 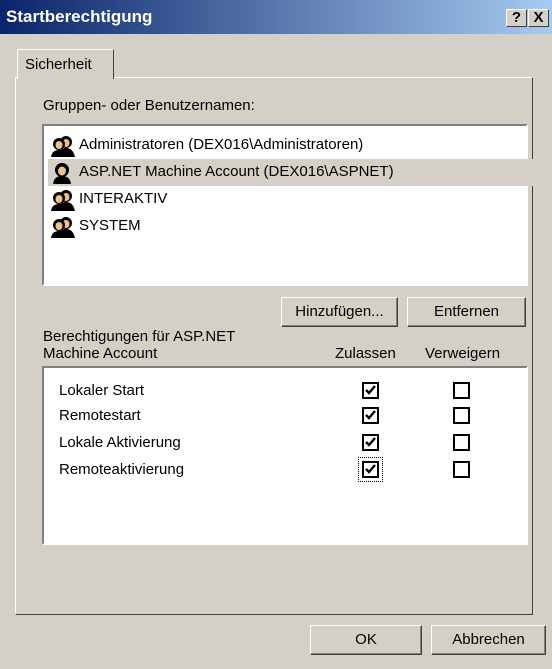 What do you see at coordinates (289, 443) in the screenshot?
I see `permission-row: Lokale Aktivierung` at bounding box center [289, 443].